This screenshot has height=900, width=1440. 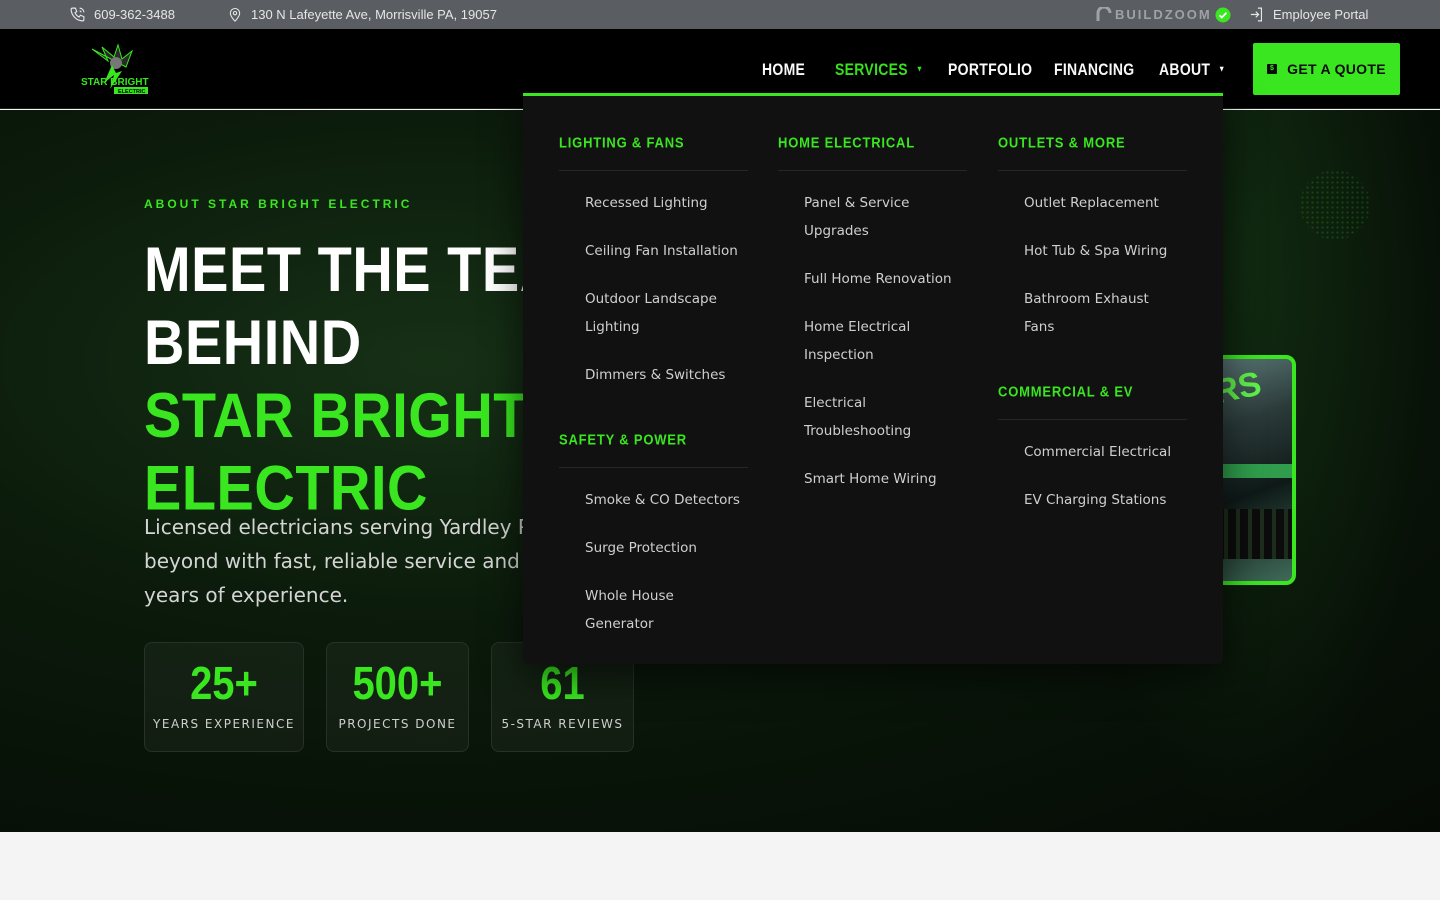 What do you see at coordinates (1090, 500) in the screenshot?
I see `menu-item: EV Charging Stations` at bounding box center [1090, 500].